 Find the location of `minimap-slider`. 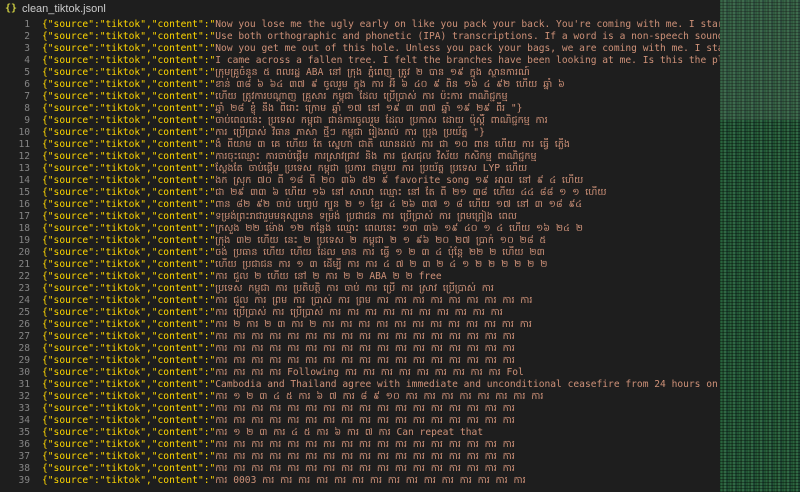

minimap-slider is located at coordinates (760, 60).